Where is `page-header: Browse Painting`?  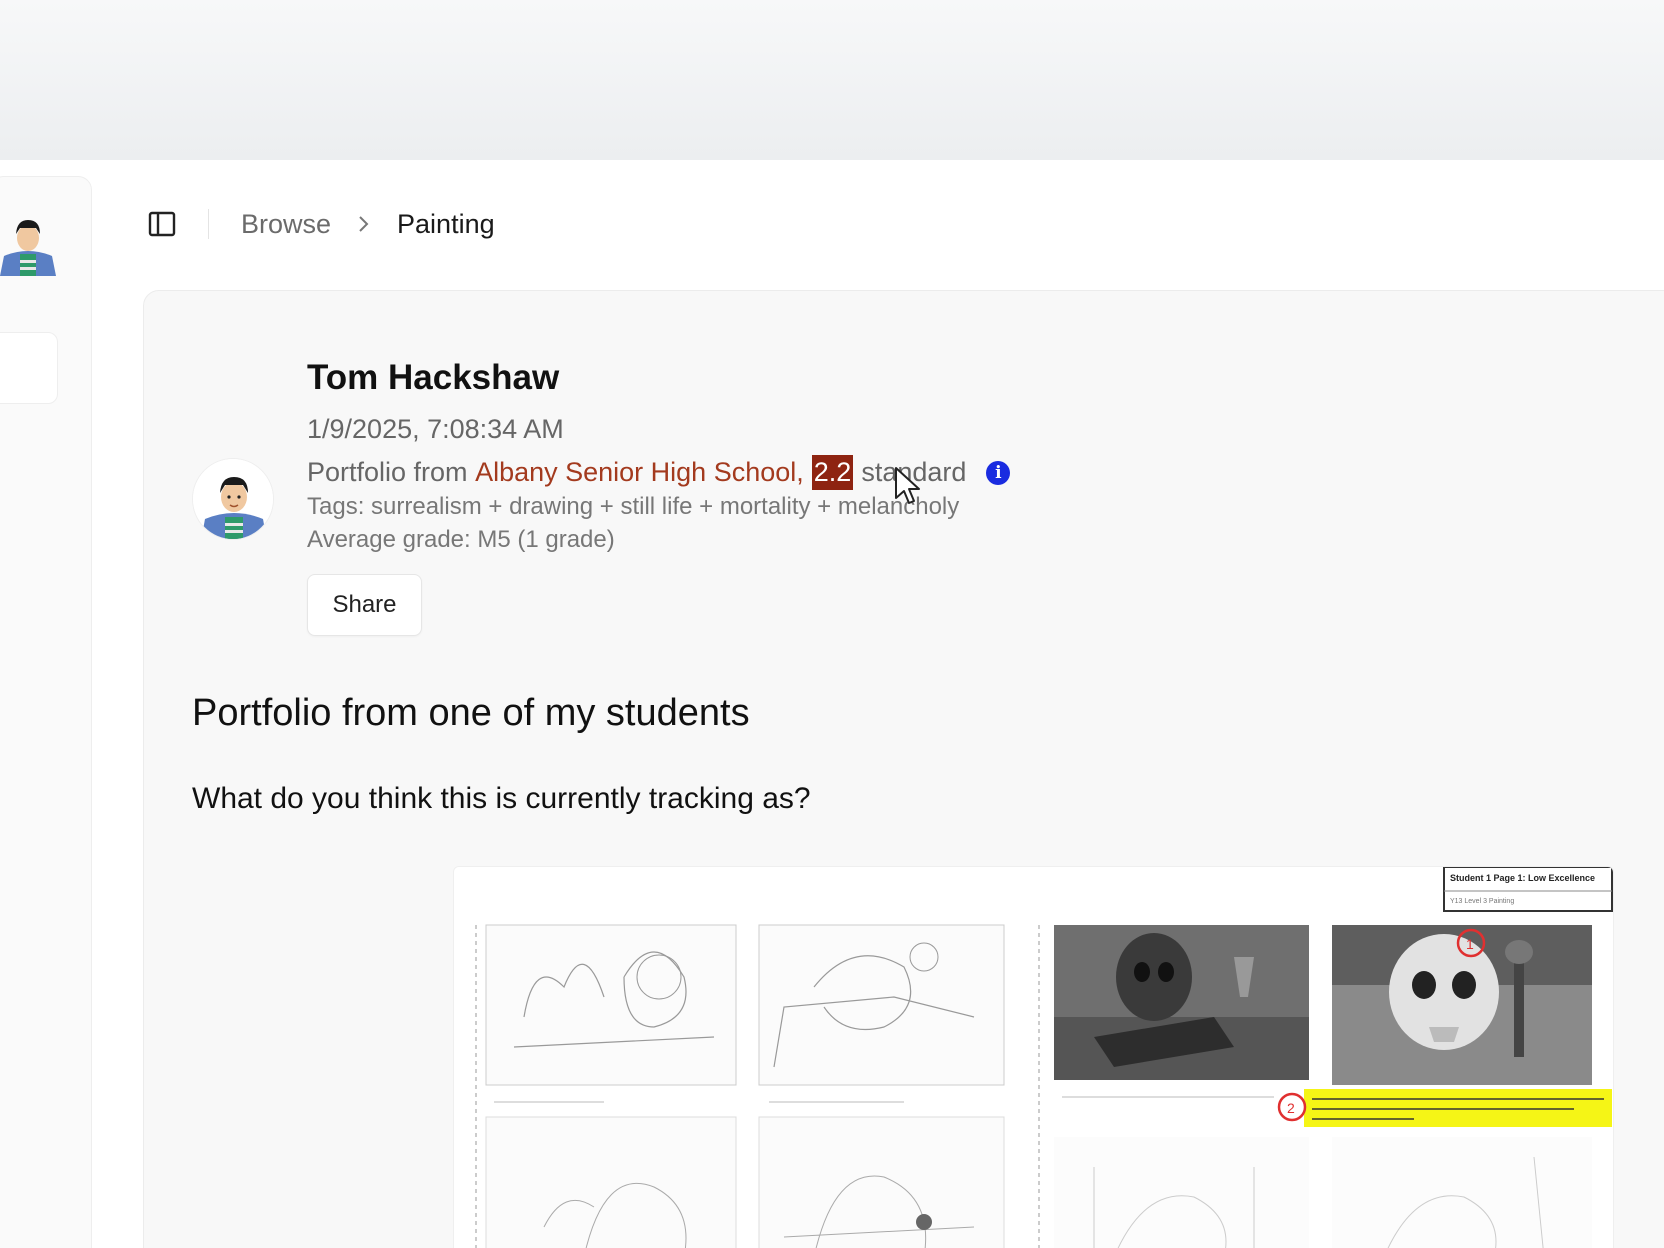
page-header: Browse Painting is located at coordinates (320, 224).